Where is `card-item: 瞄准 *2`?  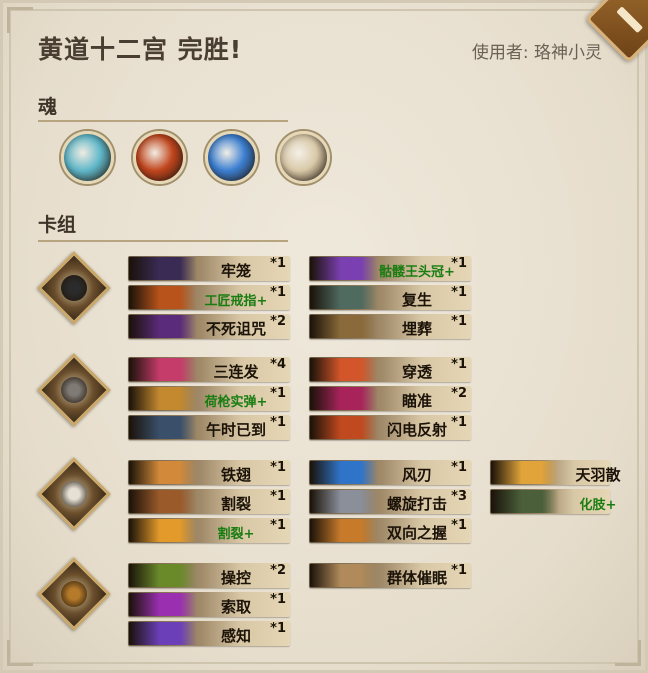 card-item: 瞄准 *2 is located at coordinates (390, 398).